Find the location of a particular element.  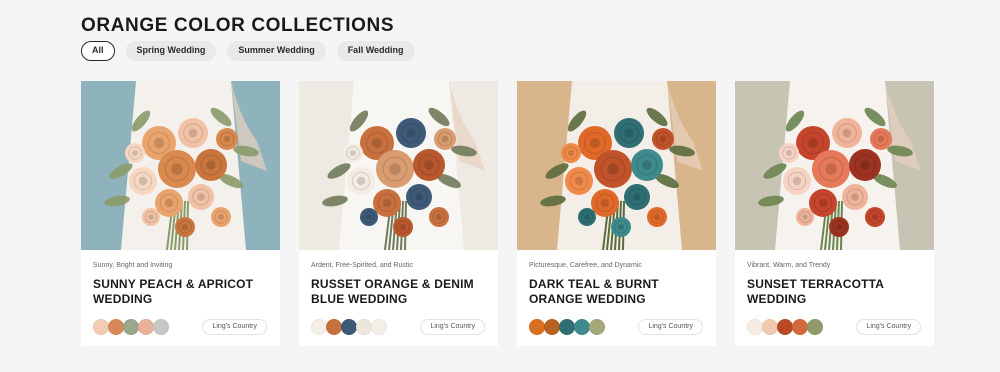

card-title: SUNSET TERRACOTTA WEDDING is located at coordinates (837, 291).